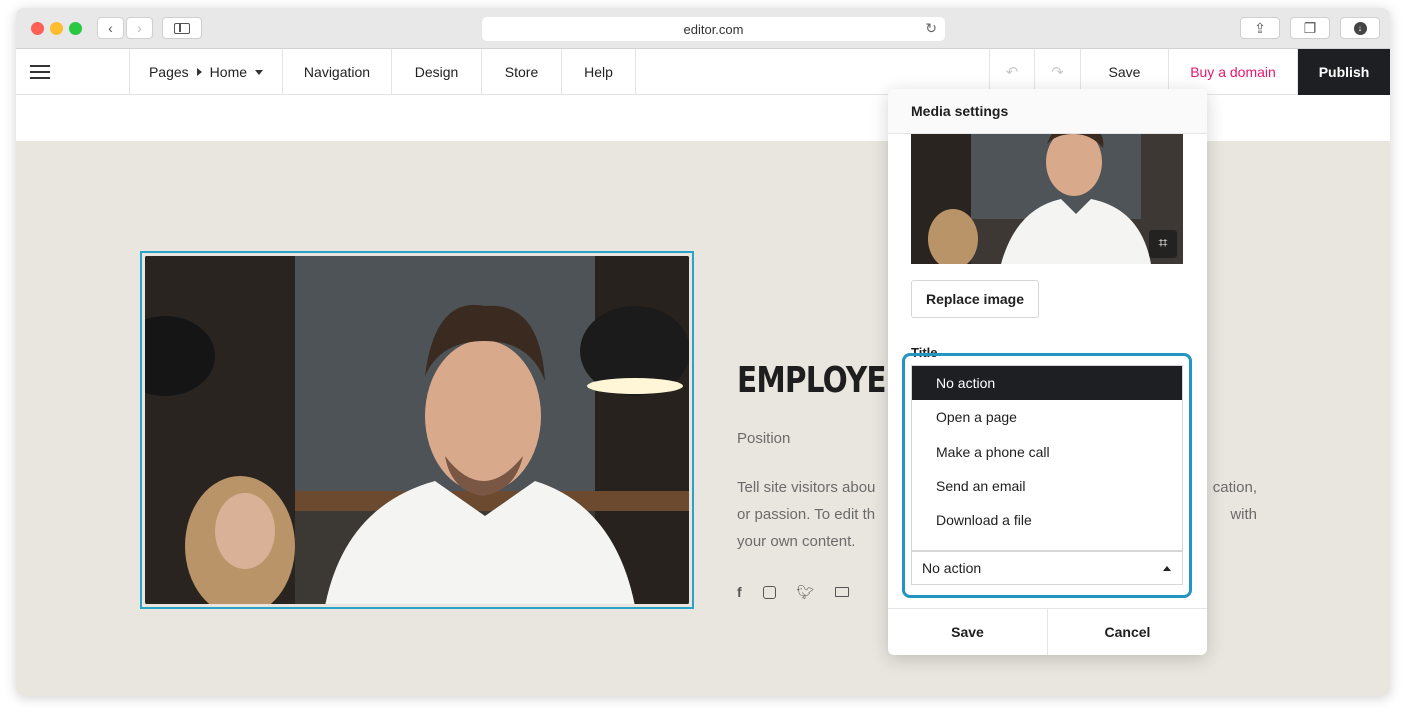 The width and height of the screenshot is (1406, 720). I want to click on bio-line-2: or passion. To edit th, so click(806, 514).